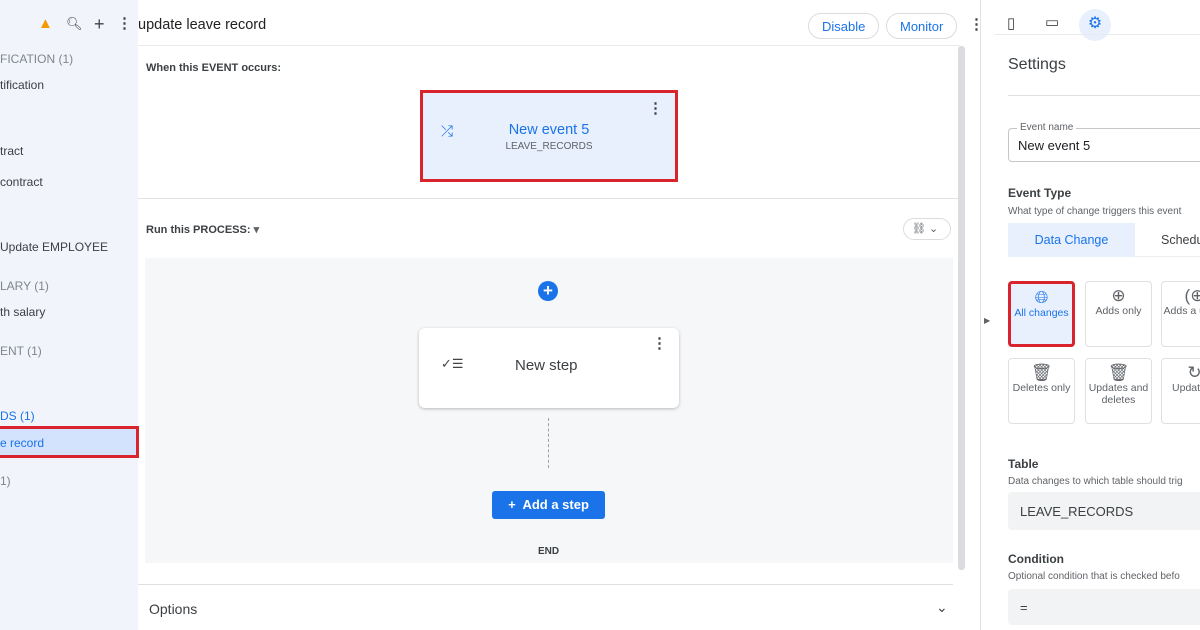 The height and width of the screenshot is (630, 1200). Describe the element at coordinates (1036, 559) in the screenshot. I see `condition-label: Condition` at that location.